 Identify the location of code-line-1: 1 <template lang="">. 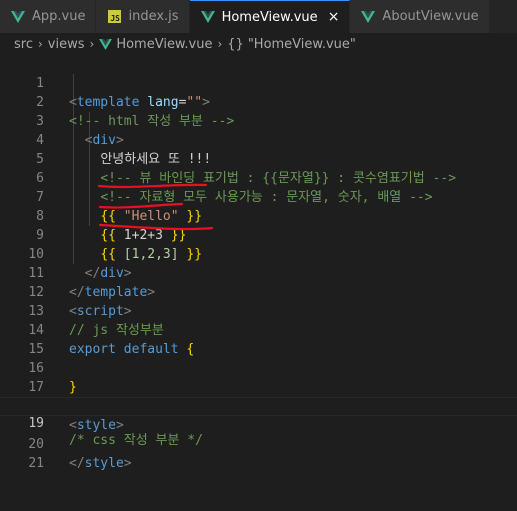
(258, 82).